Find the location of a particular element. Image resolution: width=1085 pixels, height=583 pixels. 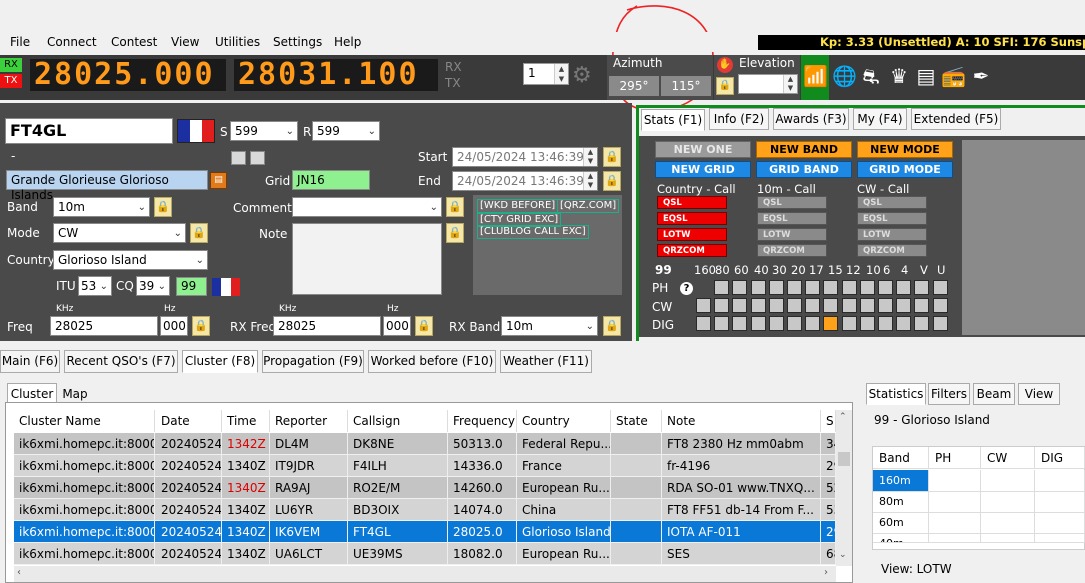

note-textarea is located at coordinates (367, 259).